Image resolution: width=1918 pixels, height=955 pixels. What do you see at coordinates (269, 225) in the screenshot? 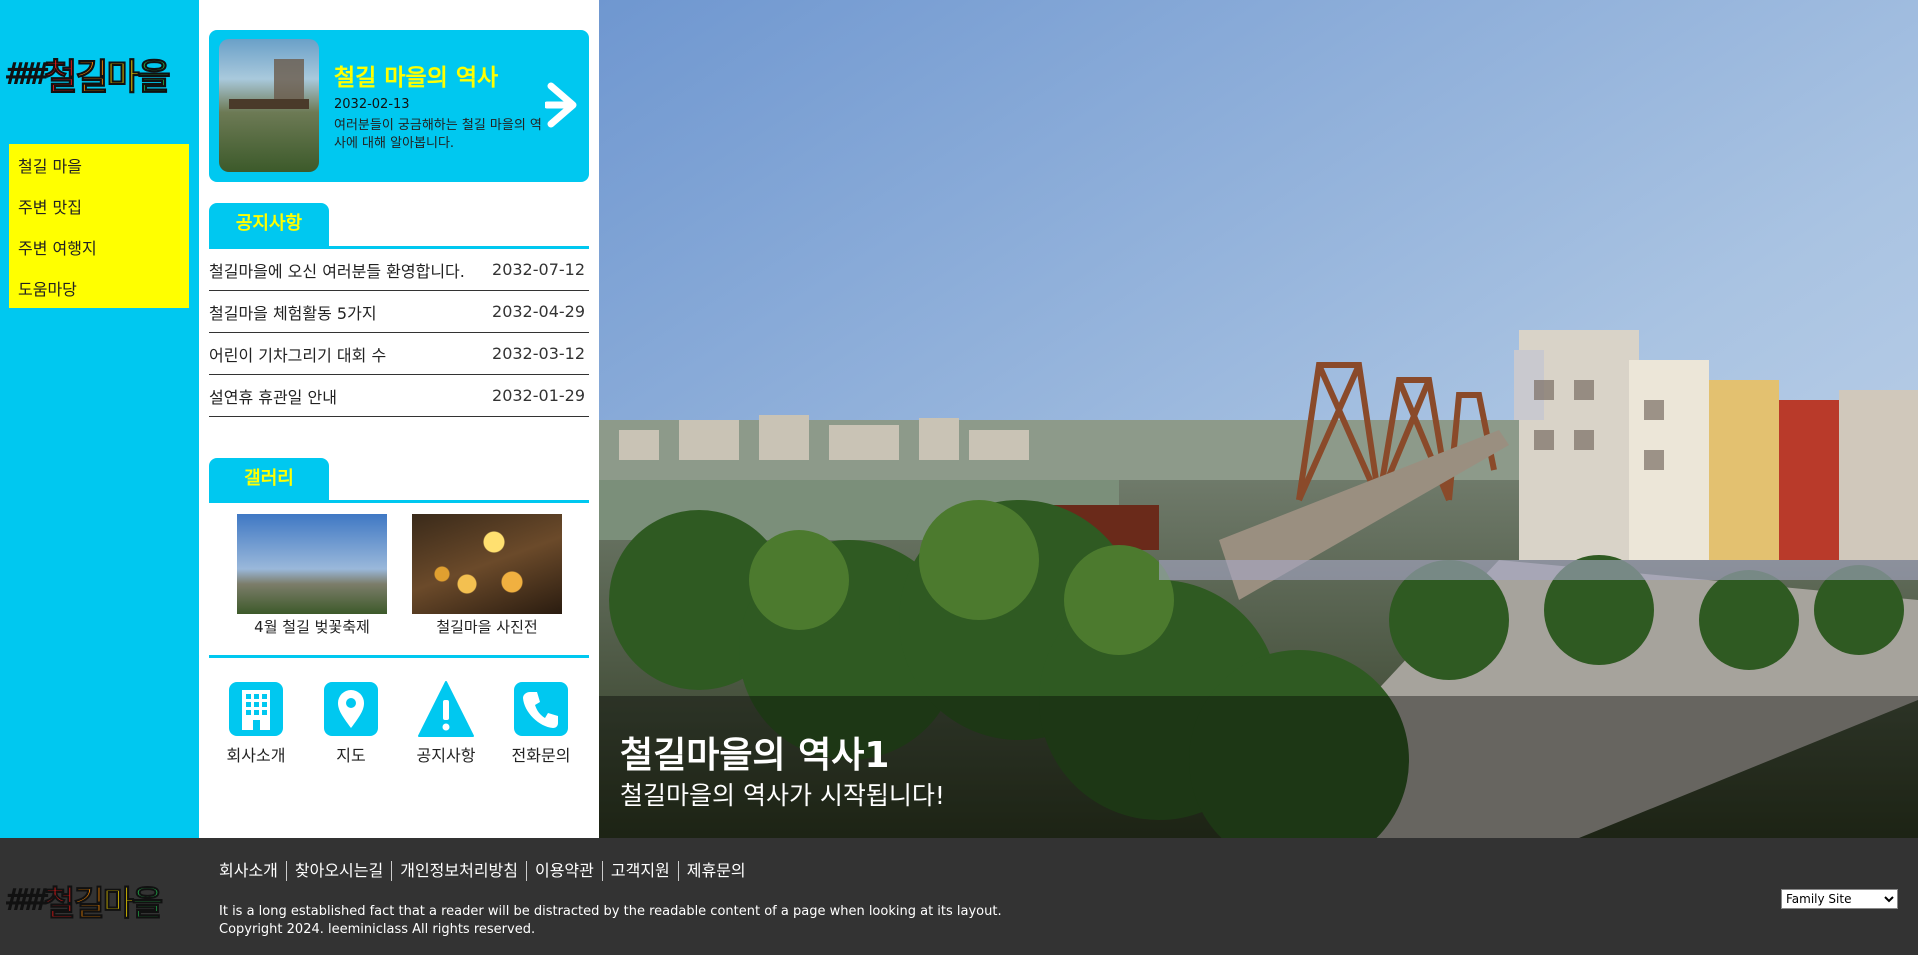
I see `tab-notice: 공지사항` at bounding box center [269, 225].